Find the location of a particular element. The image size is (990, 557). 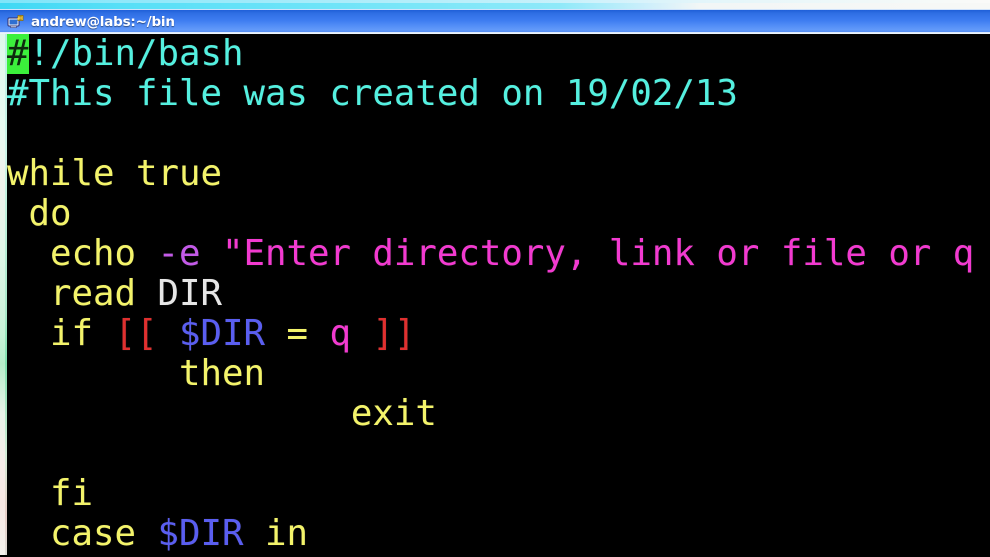

line-8-if: if [[ $DIR = q ]] is located at coordinates (498, 334).